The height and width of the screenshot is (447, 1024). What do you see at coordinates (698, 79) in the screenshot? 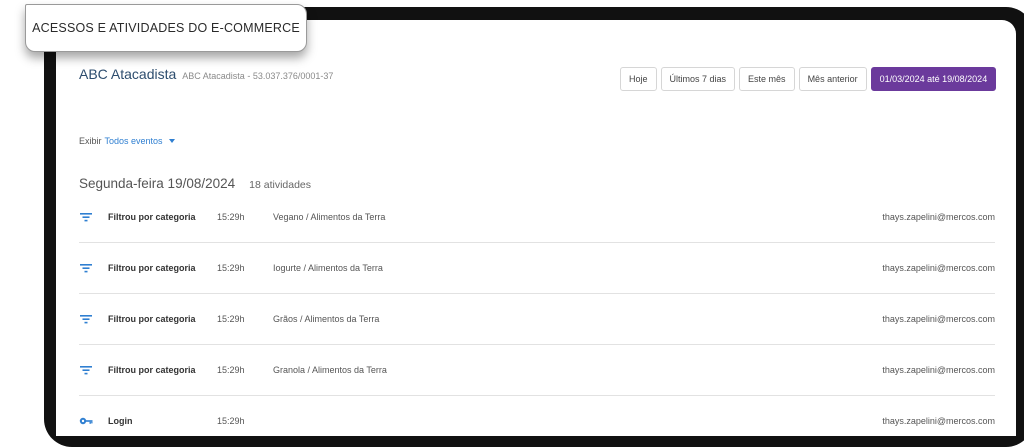
I see `filter-last-7-days-button: Últimos 7 dias` at bounding box center [698, 79].